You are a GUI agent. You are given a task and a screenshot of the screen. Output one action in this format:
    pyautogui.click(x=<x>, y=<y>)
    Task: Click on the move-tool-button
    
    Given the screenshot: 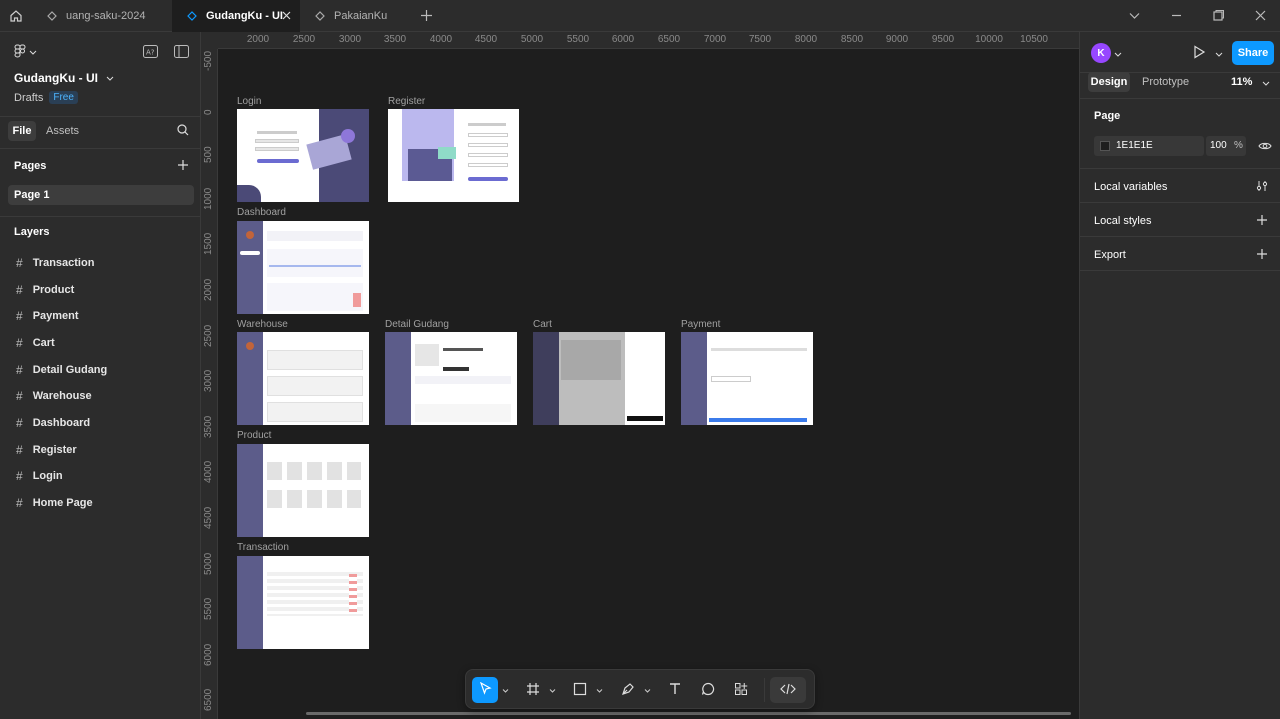 What is the action you would take?
    pyautogui.click(x=485, y=690)
    